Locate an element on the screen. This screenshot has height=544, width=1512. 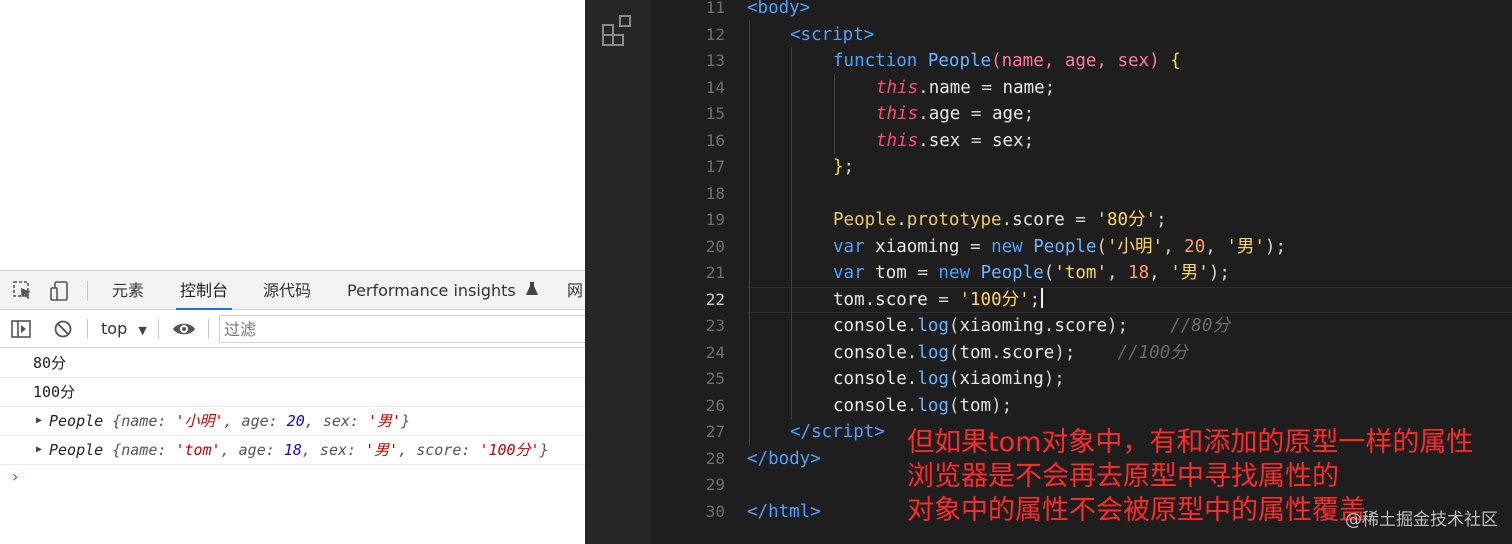
console-filter-input is located at coordinates (402, 329).